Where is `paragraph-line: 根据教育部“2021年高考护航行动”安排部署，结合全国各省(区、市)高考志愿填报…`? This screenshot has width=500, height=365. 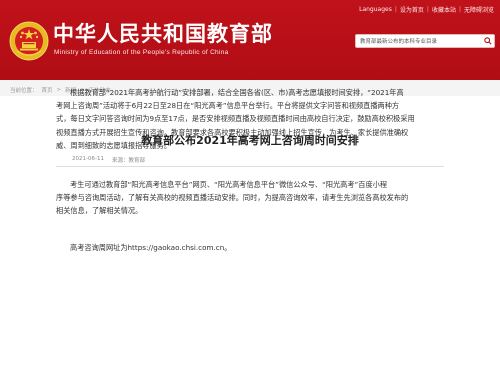 paragraph-line: 根据教育部“2021年高考护航行动”安排部署，结合全国各省(区、市)高考志愿填报… is located at coordinates (237, 92).